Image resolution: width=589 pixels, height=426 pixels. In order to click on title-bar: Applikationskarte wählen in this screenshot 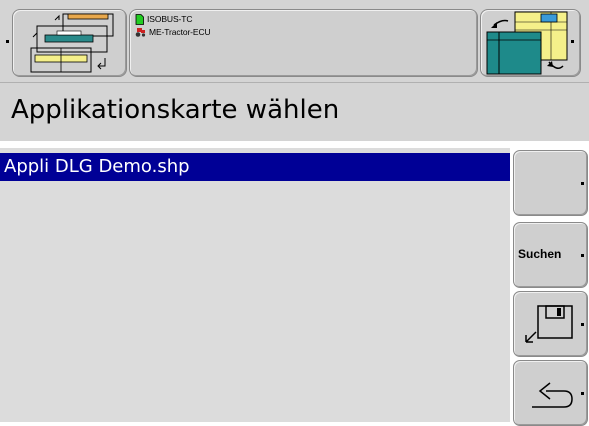, I will do `click(294, 111)`.